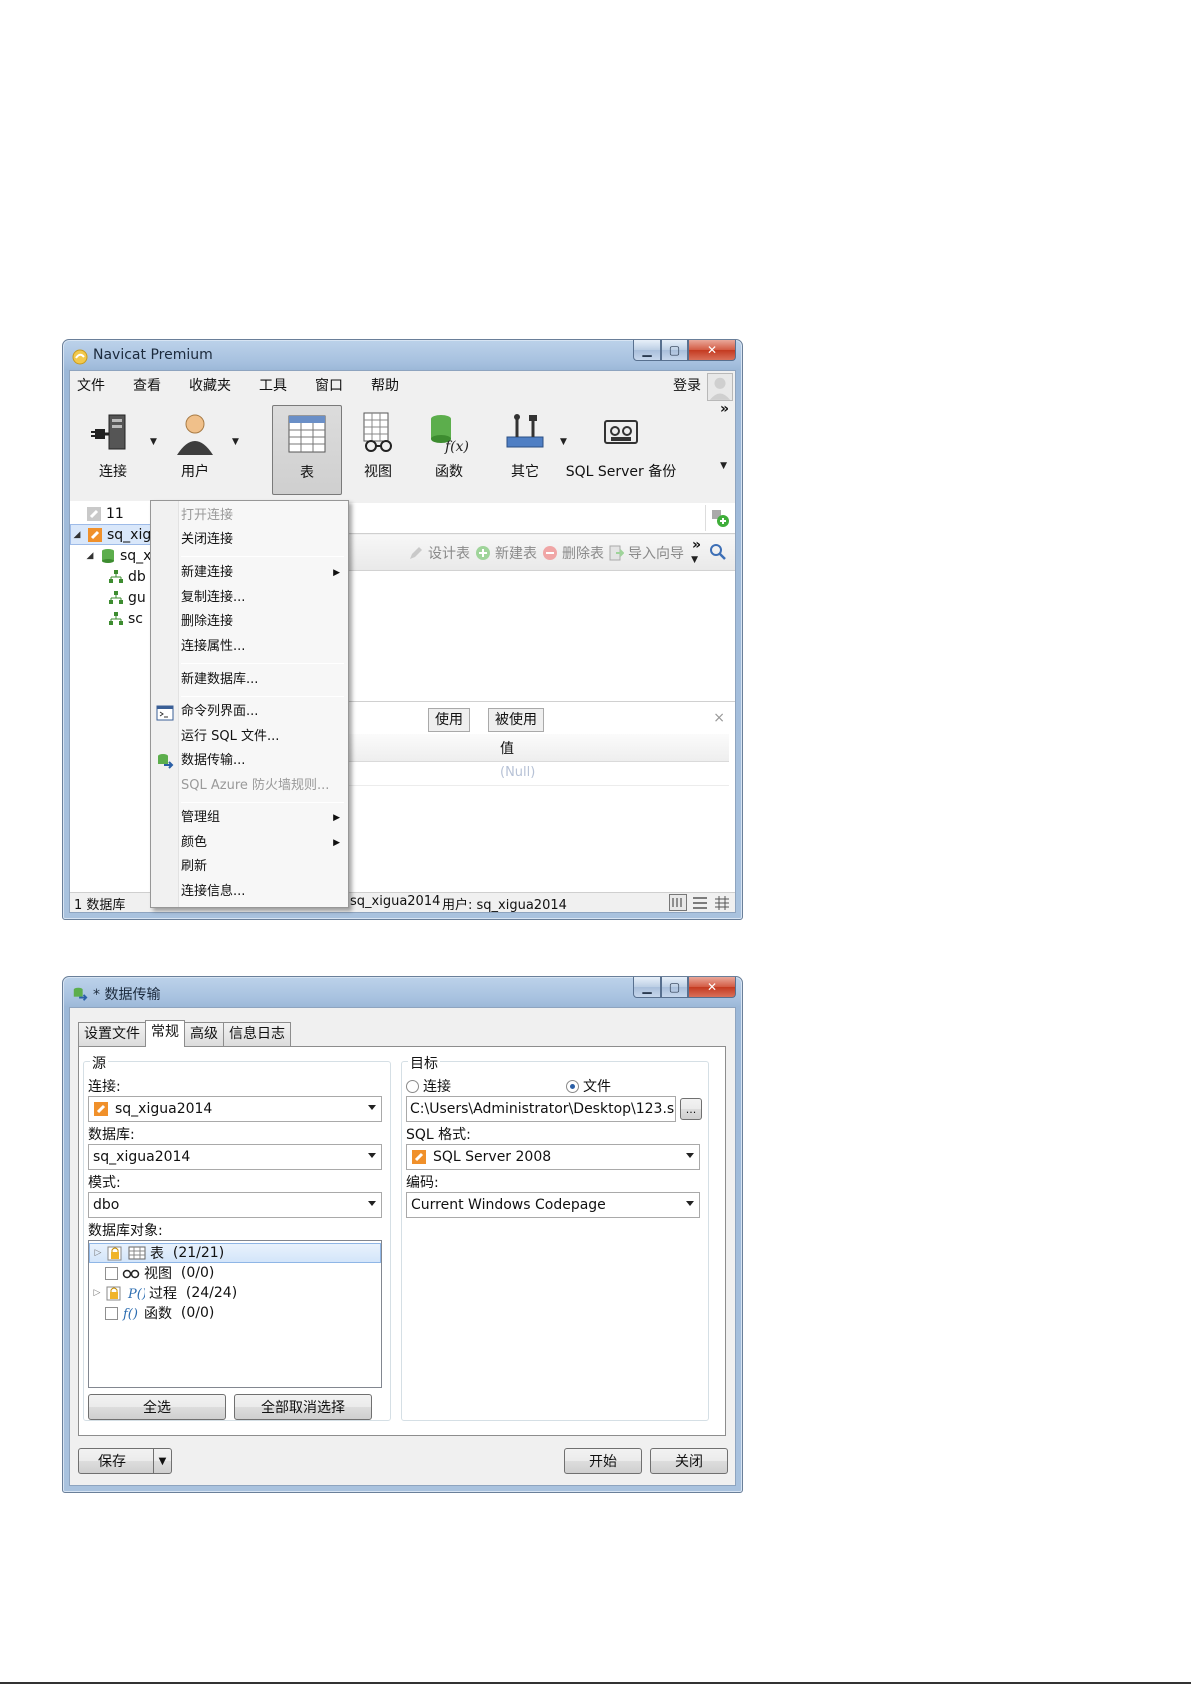 The image size is (1191, 1685). Describe the element at coordinates (439, 553) in the screenshot. I see `design-table-button: 设计表` at that location.